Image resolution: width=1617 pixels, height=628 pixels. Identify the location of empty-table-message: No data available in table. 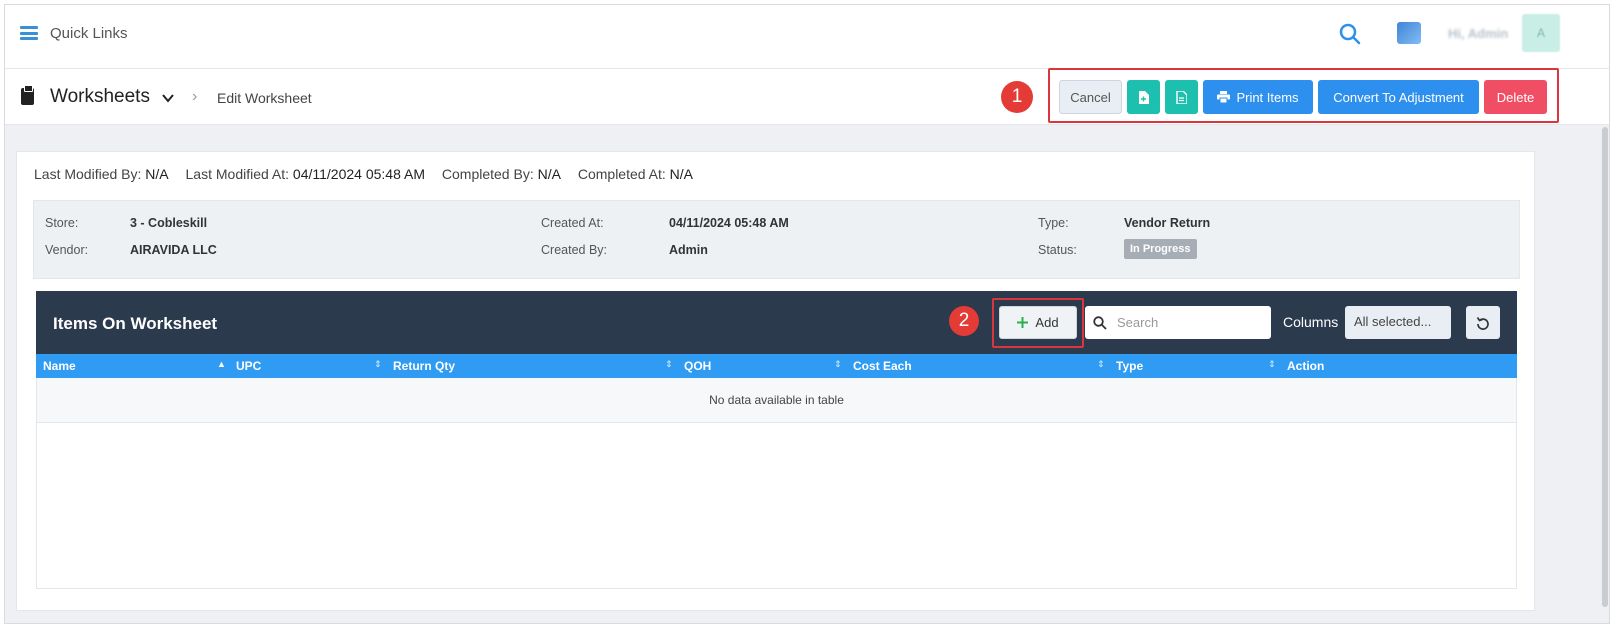
(776, 400).